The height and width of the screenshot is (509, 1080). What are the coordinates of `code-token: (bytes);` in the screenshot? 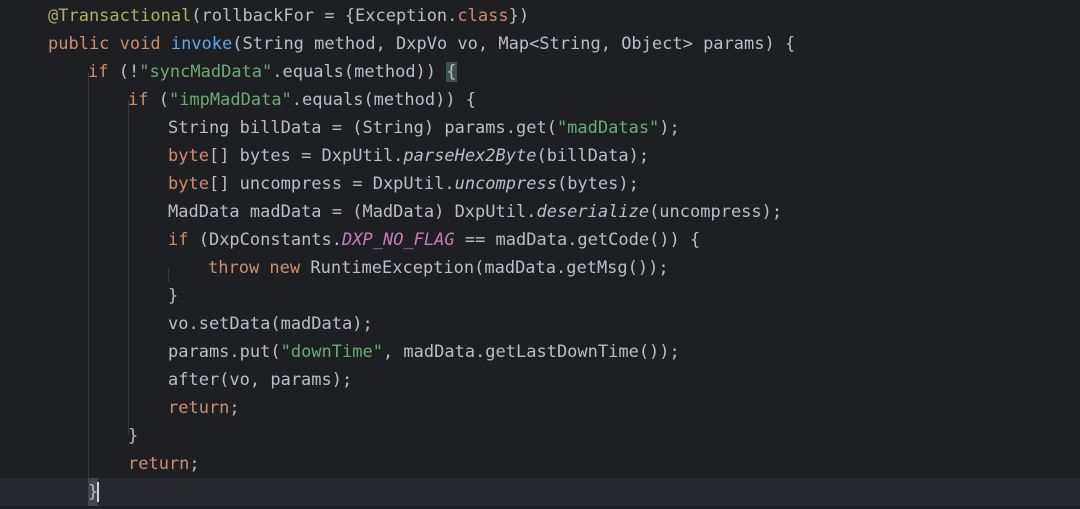 It's located at (597, 184).